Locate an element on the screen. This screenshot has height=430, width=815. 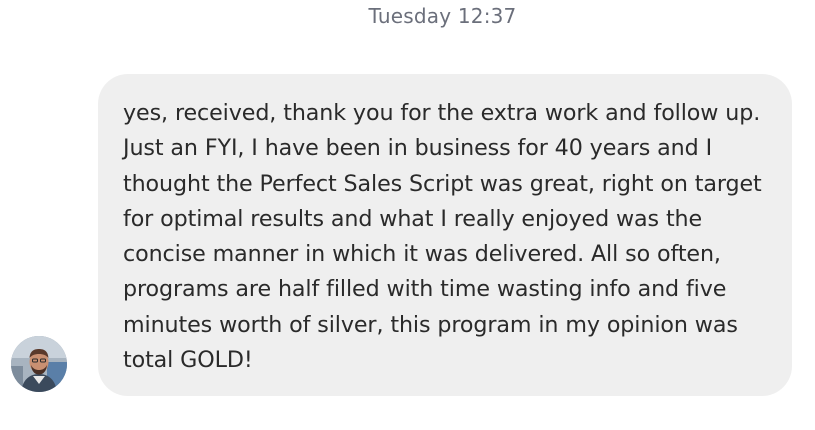
user-avatar-icon is located at coordinates (39, 364).